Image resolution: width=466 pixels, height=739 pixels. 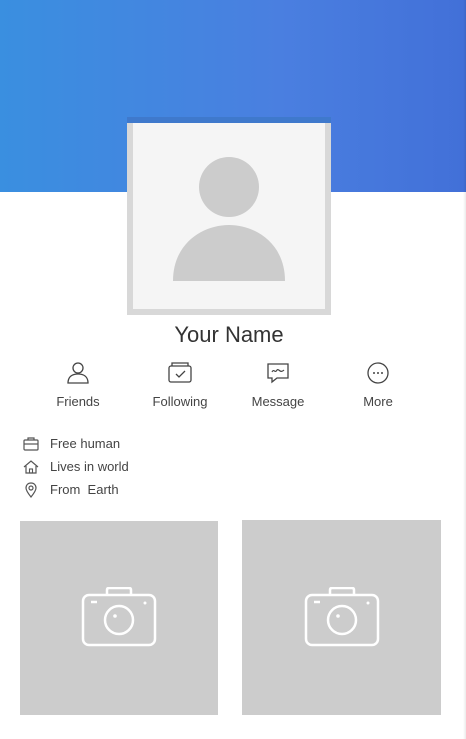 What do you see at coordinates (180, 372) in the screenshot?
I see `following-icon` at bounding box center [180, 372].